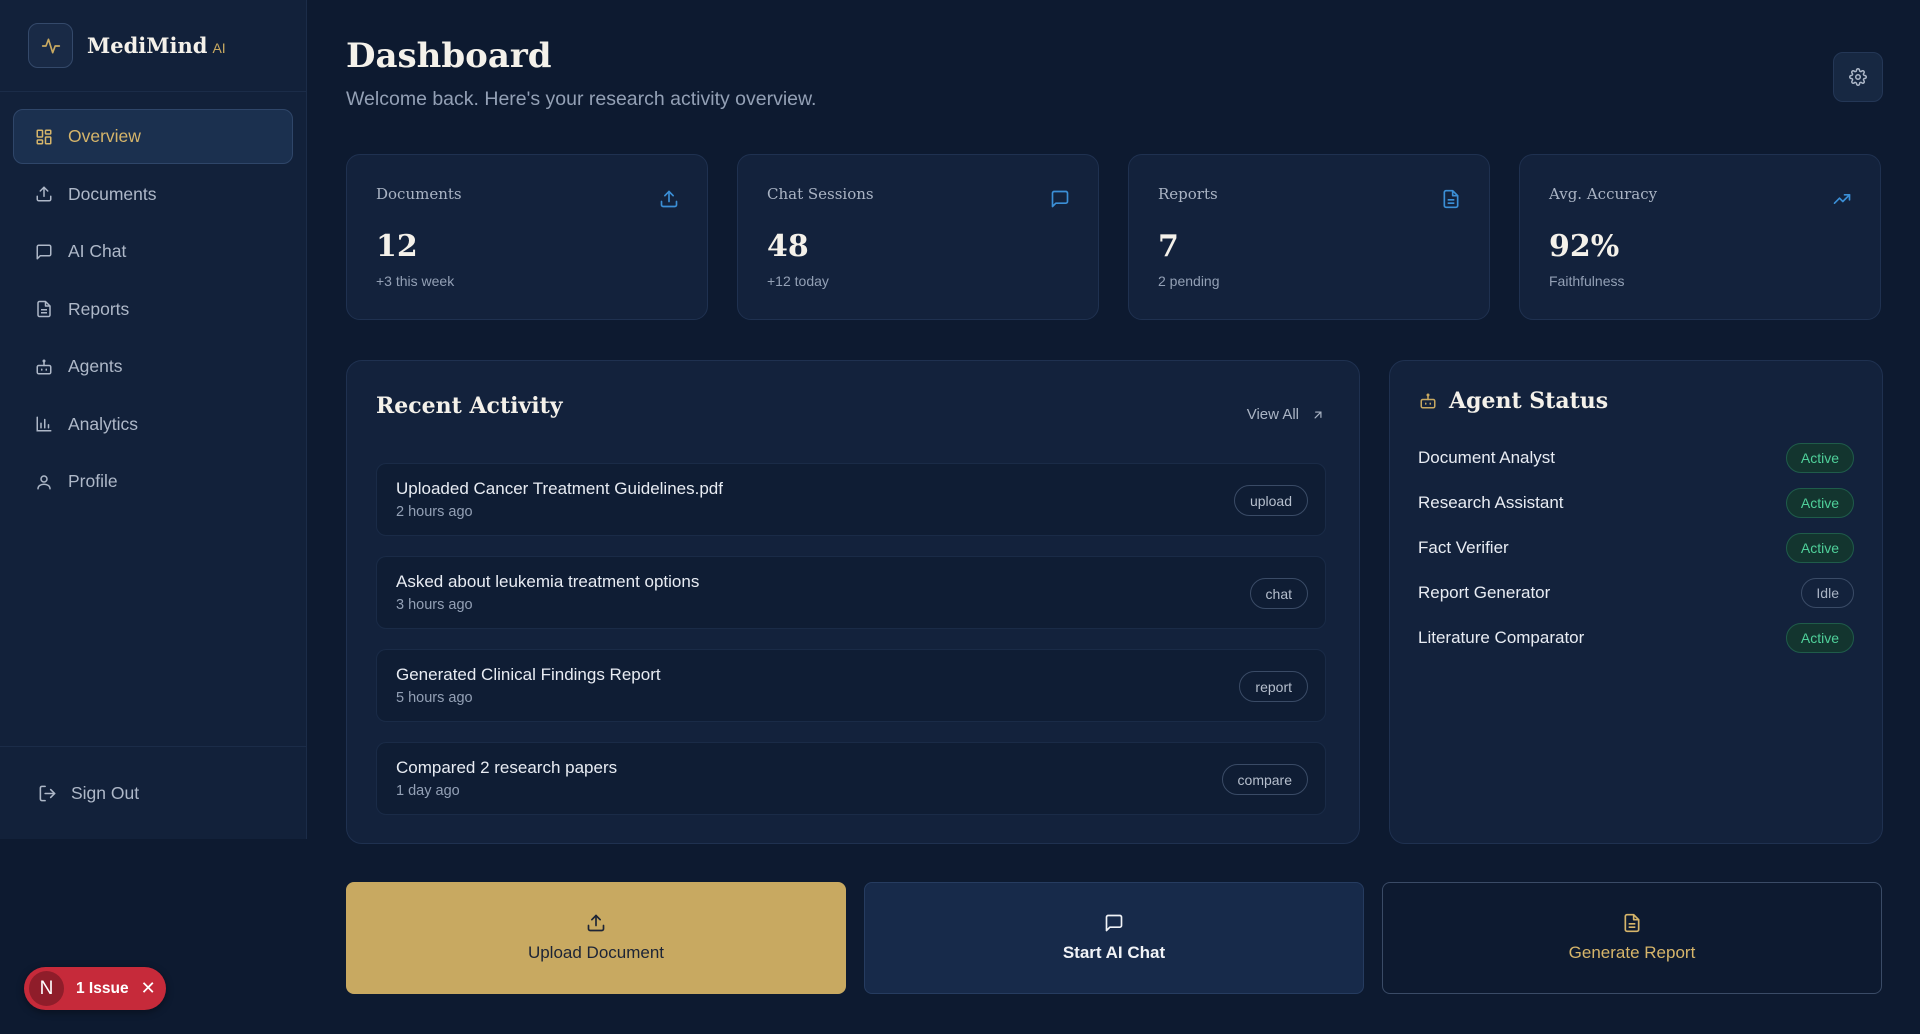  What do you see at coordinates (153, 309) in the screenshot?
I see `sidebar-item-reports: Reports` at bounding box center [153, 309].